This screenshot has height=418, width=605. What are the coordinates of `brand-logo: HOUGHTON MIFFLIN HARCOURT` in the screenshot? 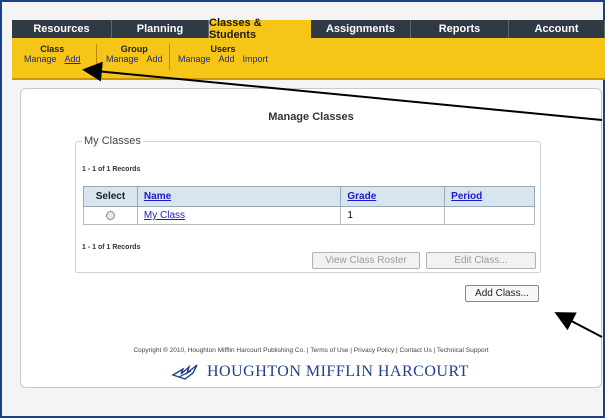 It's located at (320, 372).